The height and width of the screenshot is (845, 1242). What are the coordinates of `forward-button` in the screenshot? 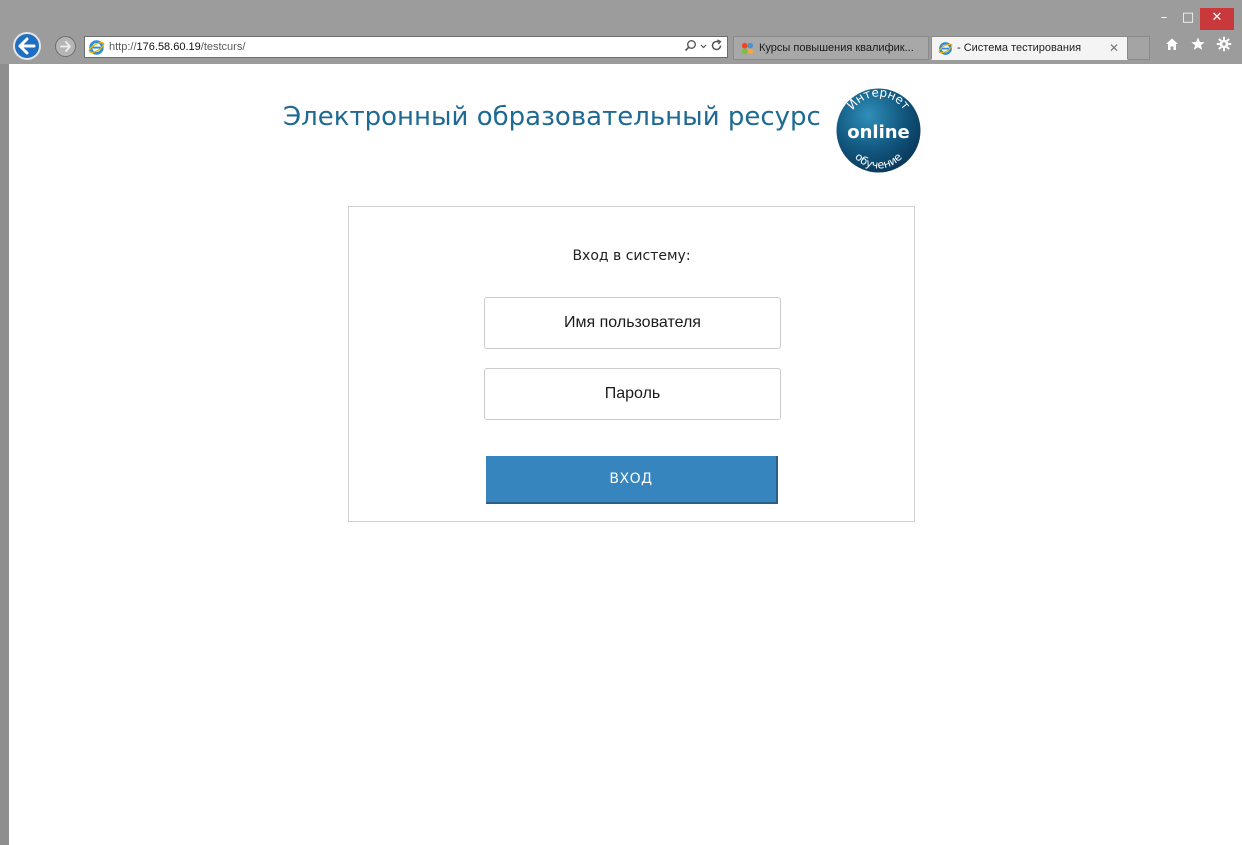 It's located at (65, 46).